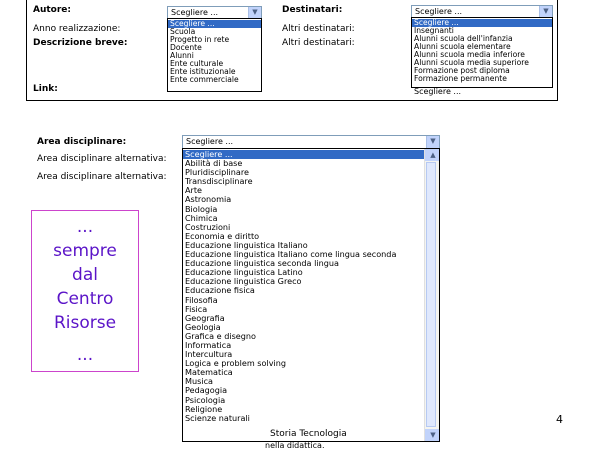  I want to click on callout-line: Centro, so click(85, 299).